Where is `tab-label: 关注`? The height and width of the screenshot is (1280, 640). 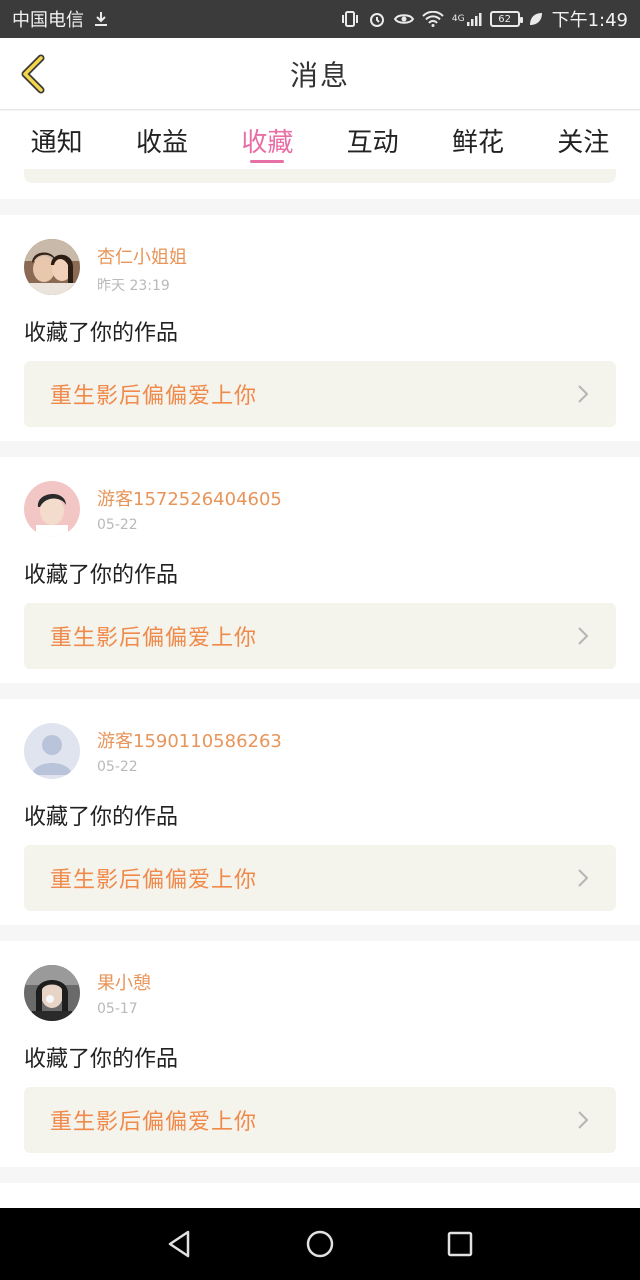 tab-label: 关注 is located at coordinates (583, 142).